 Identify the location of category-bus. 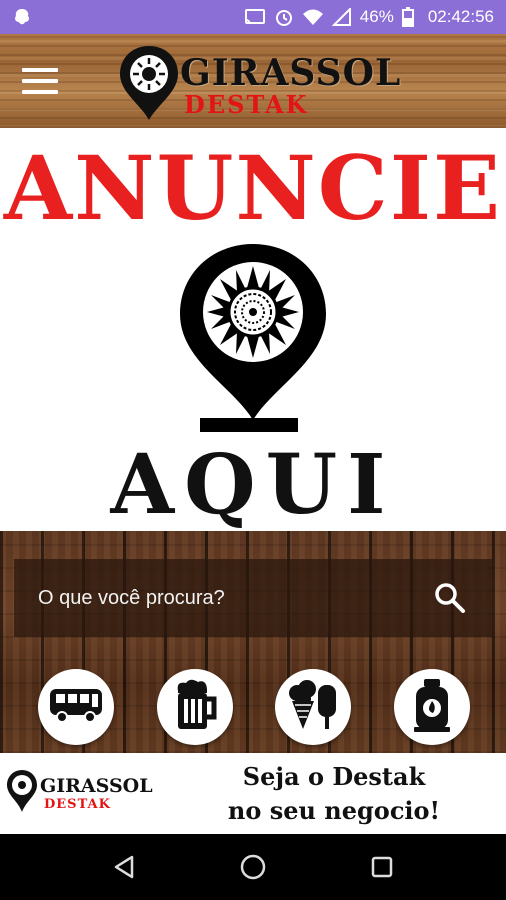
(76, 707).